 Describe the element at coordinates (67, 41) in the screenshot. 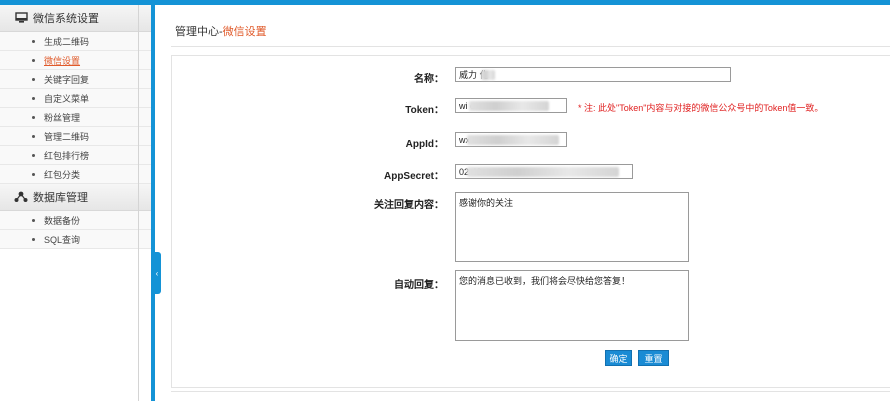

I see `sidebar-item-label: 生成二维码` at that location.